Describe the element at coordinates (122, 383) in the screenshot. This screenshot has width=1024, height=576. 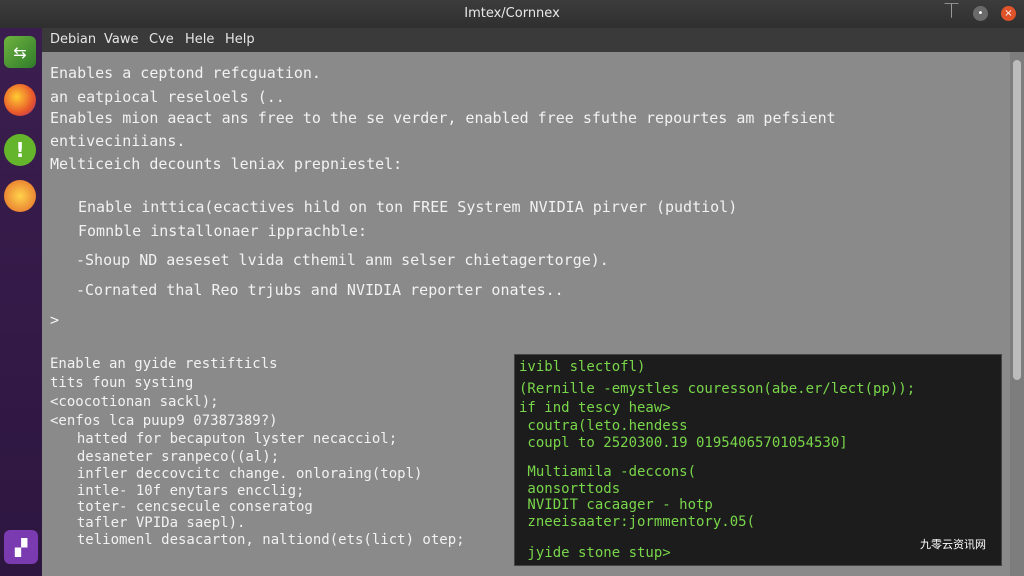
I see `terminal-line: tits foun systing` at that location.